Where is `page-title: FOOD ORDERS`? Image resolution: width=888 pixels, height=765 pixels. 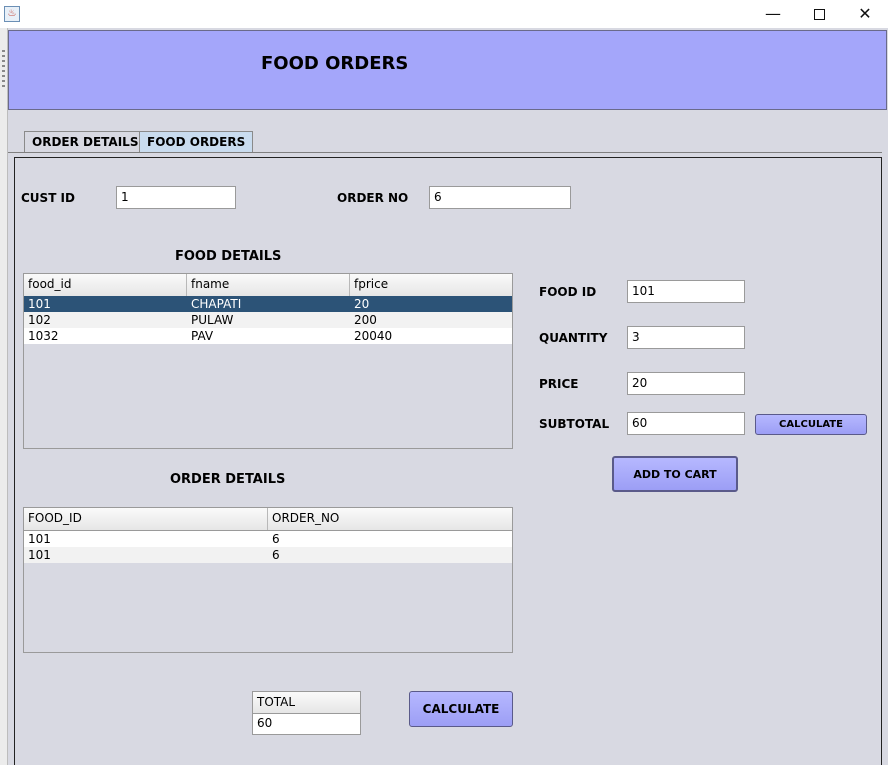
page-title: FOOD ORDERS is located at coordinates (335, 63).